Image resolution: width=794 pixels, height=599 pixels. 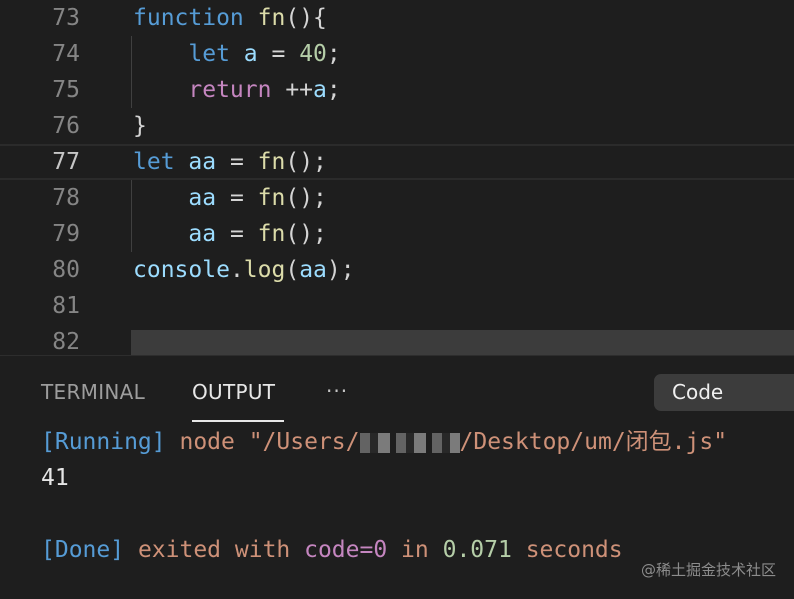 What do you see at coordinates (103, 442) in the screenshot?
I see `running-tag: [Running]` at bounding box center [103, 442].